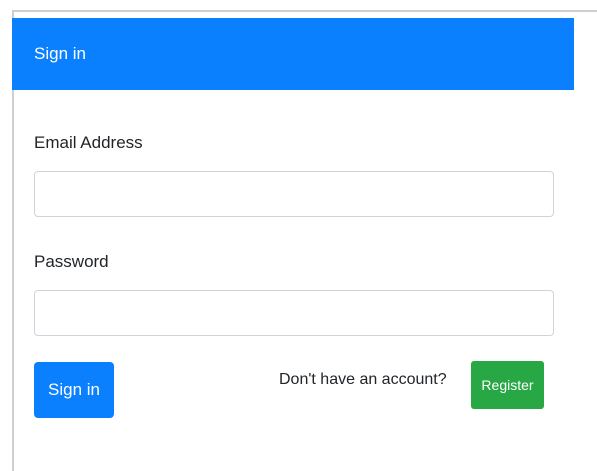 This screenshot has width=597, height=471. Describe the element at coordinates (74, 390) in the screenshot. I see `sign-in-button: Sign in` at that location.